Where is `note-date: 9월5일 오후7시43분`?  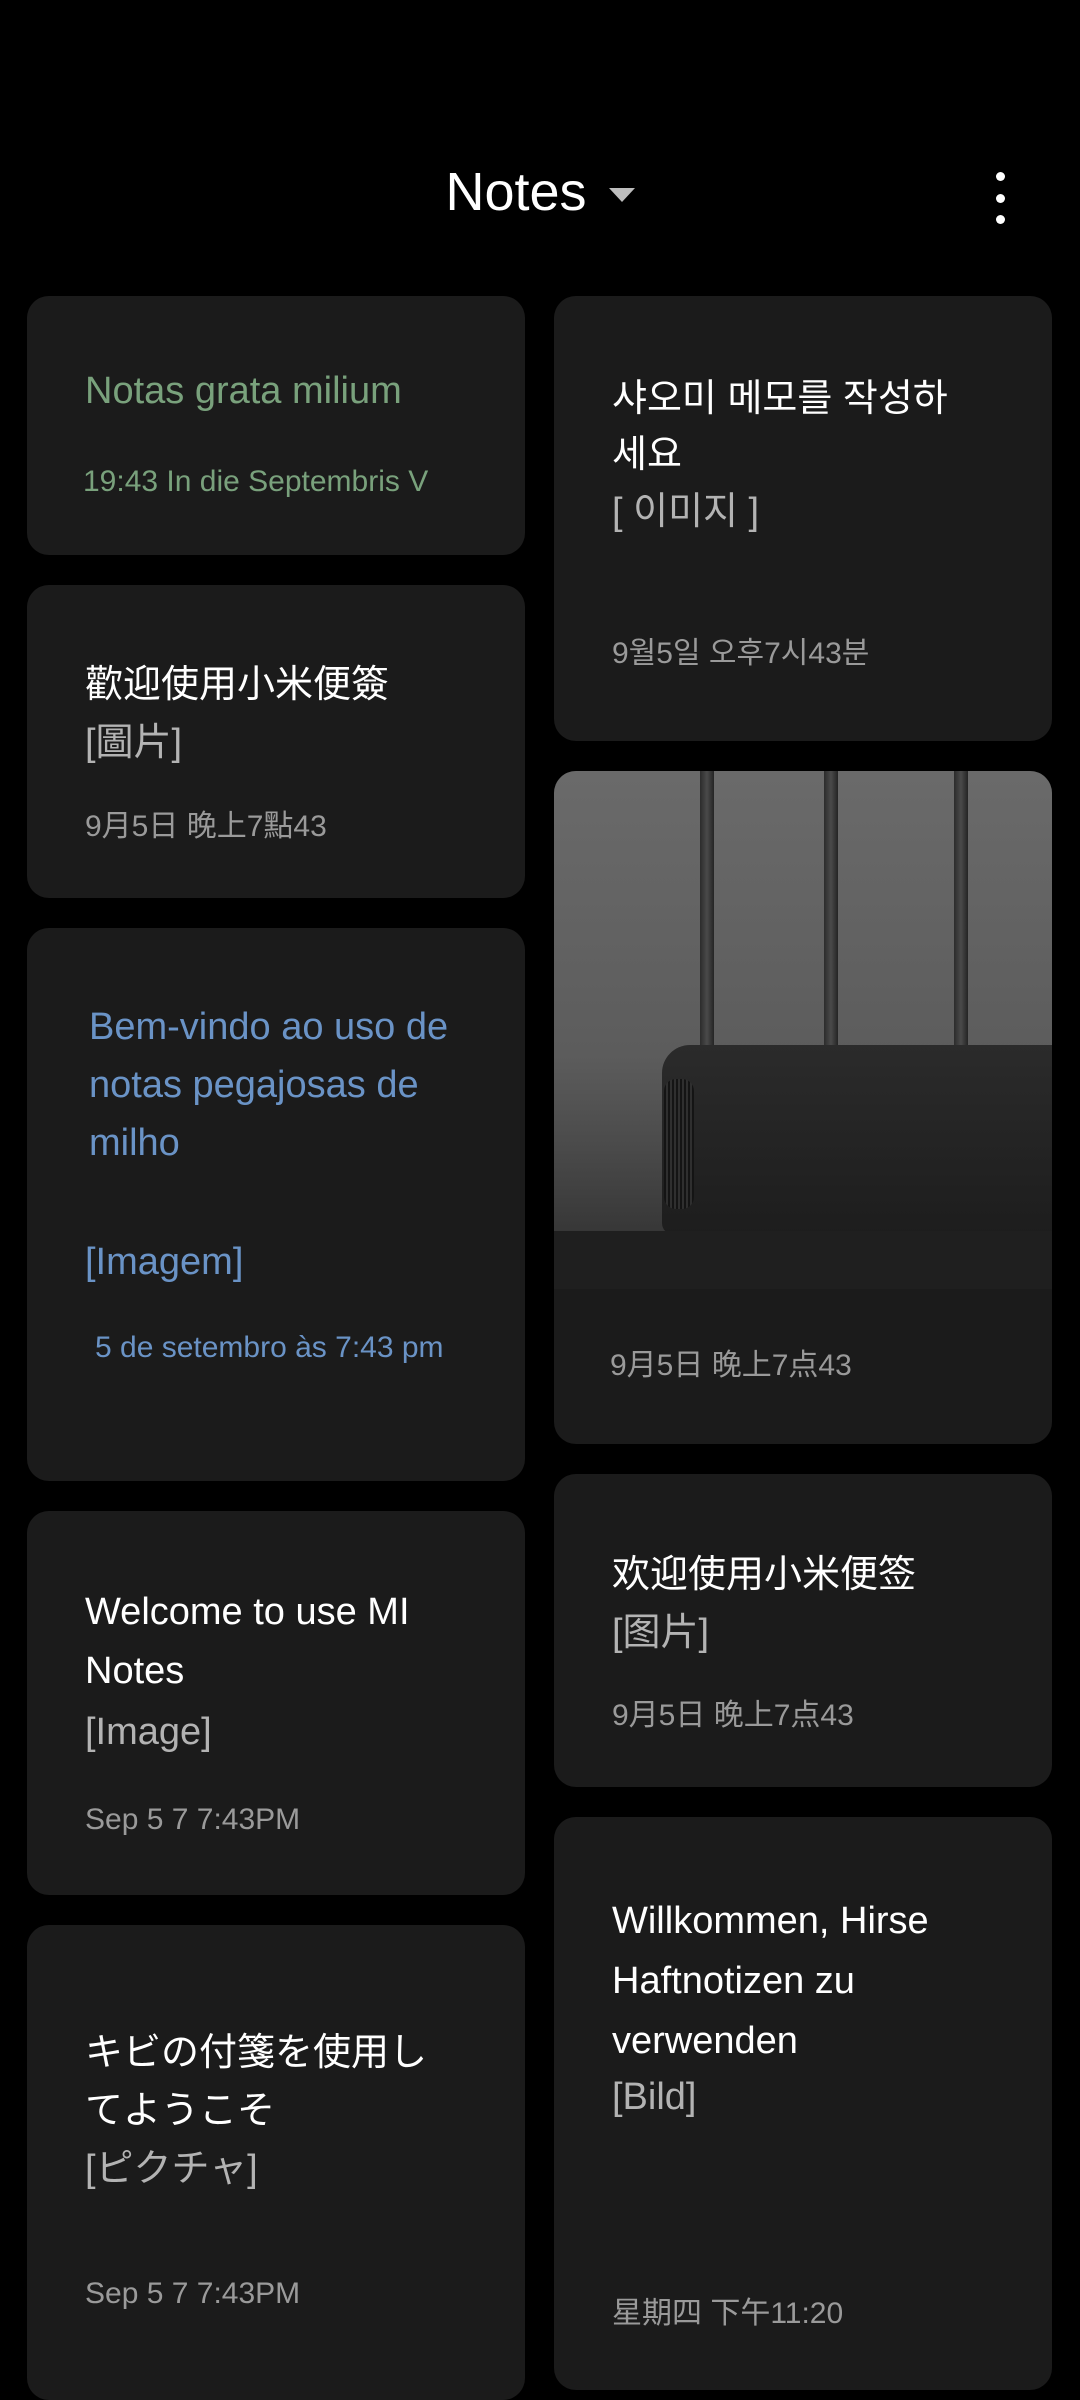
note-date: 9월5일 오후7시43분 is located at coordinates (741, 653).